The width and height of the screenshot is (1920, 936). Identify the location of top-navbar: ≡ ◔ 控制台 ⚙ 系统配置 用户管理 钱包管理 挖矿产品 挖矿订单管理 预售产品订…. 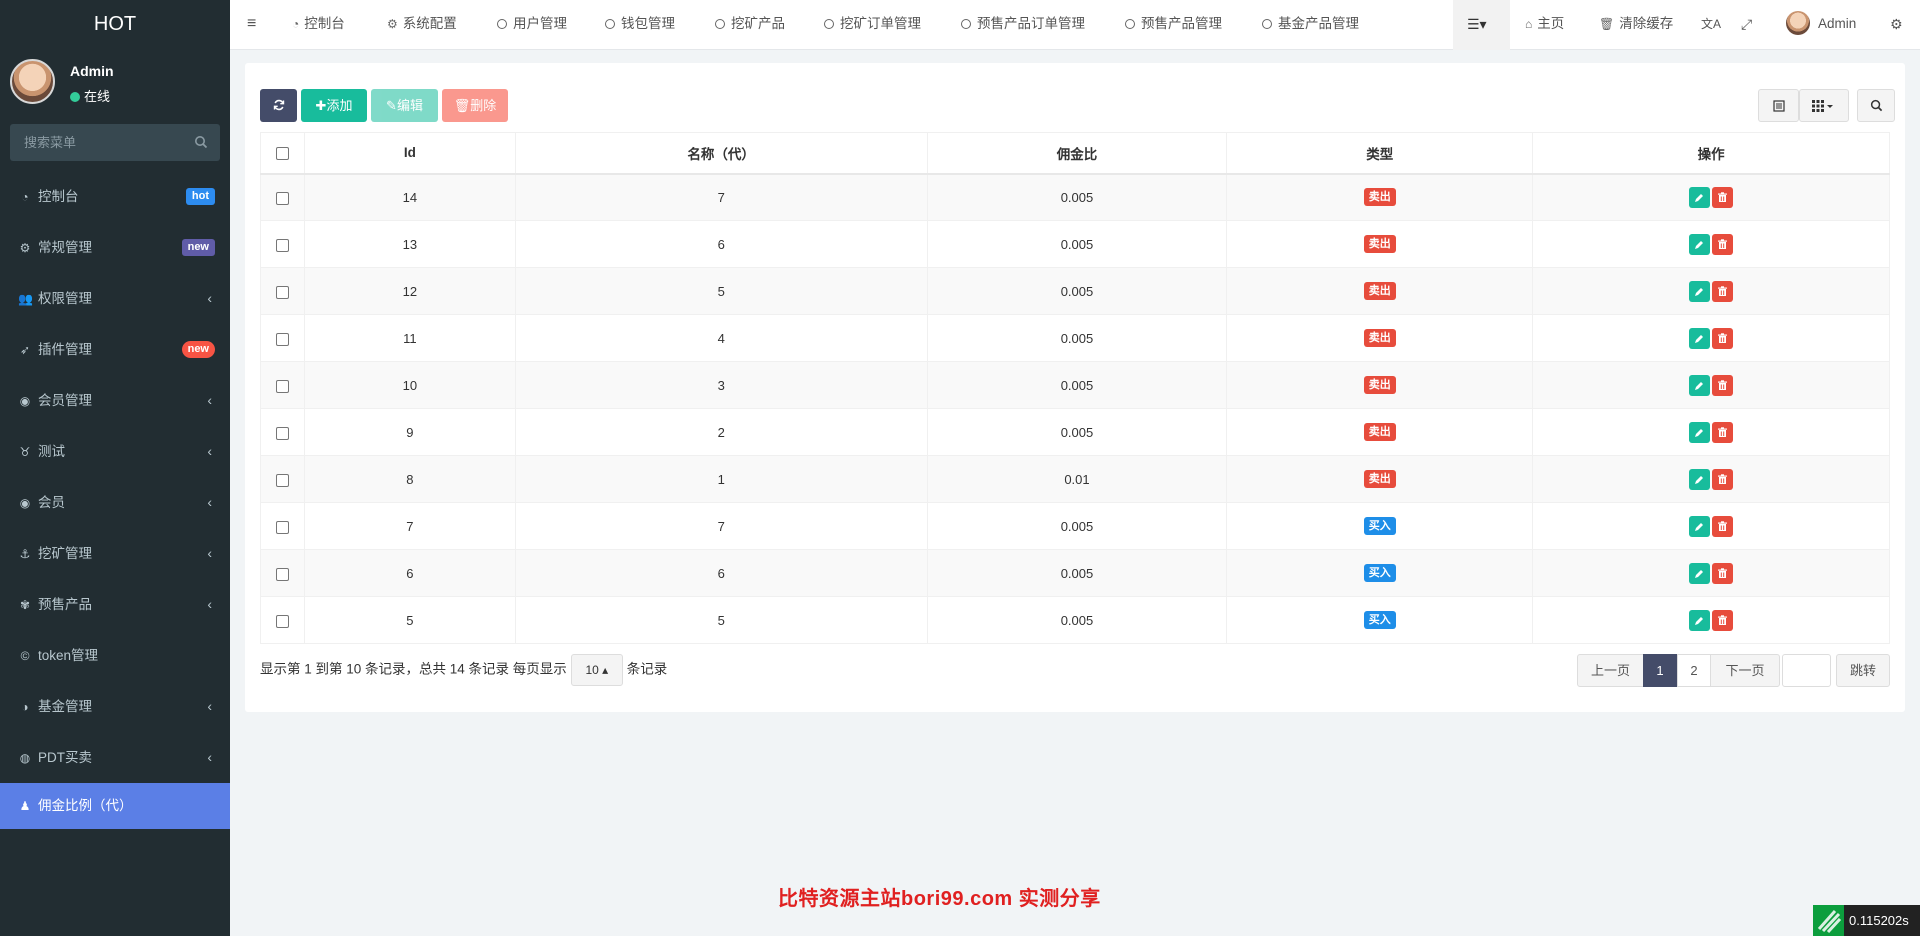
(1075, 25).